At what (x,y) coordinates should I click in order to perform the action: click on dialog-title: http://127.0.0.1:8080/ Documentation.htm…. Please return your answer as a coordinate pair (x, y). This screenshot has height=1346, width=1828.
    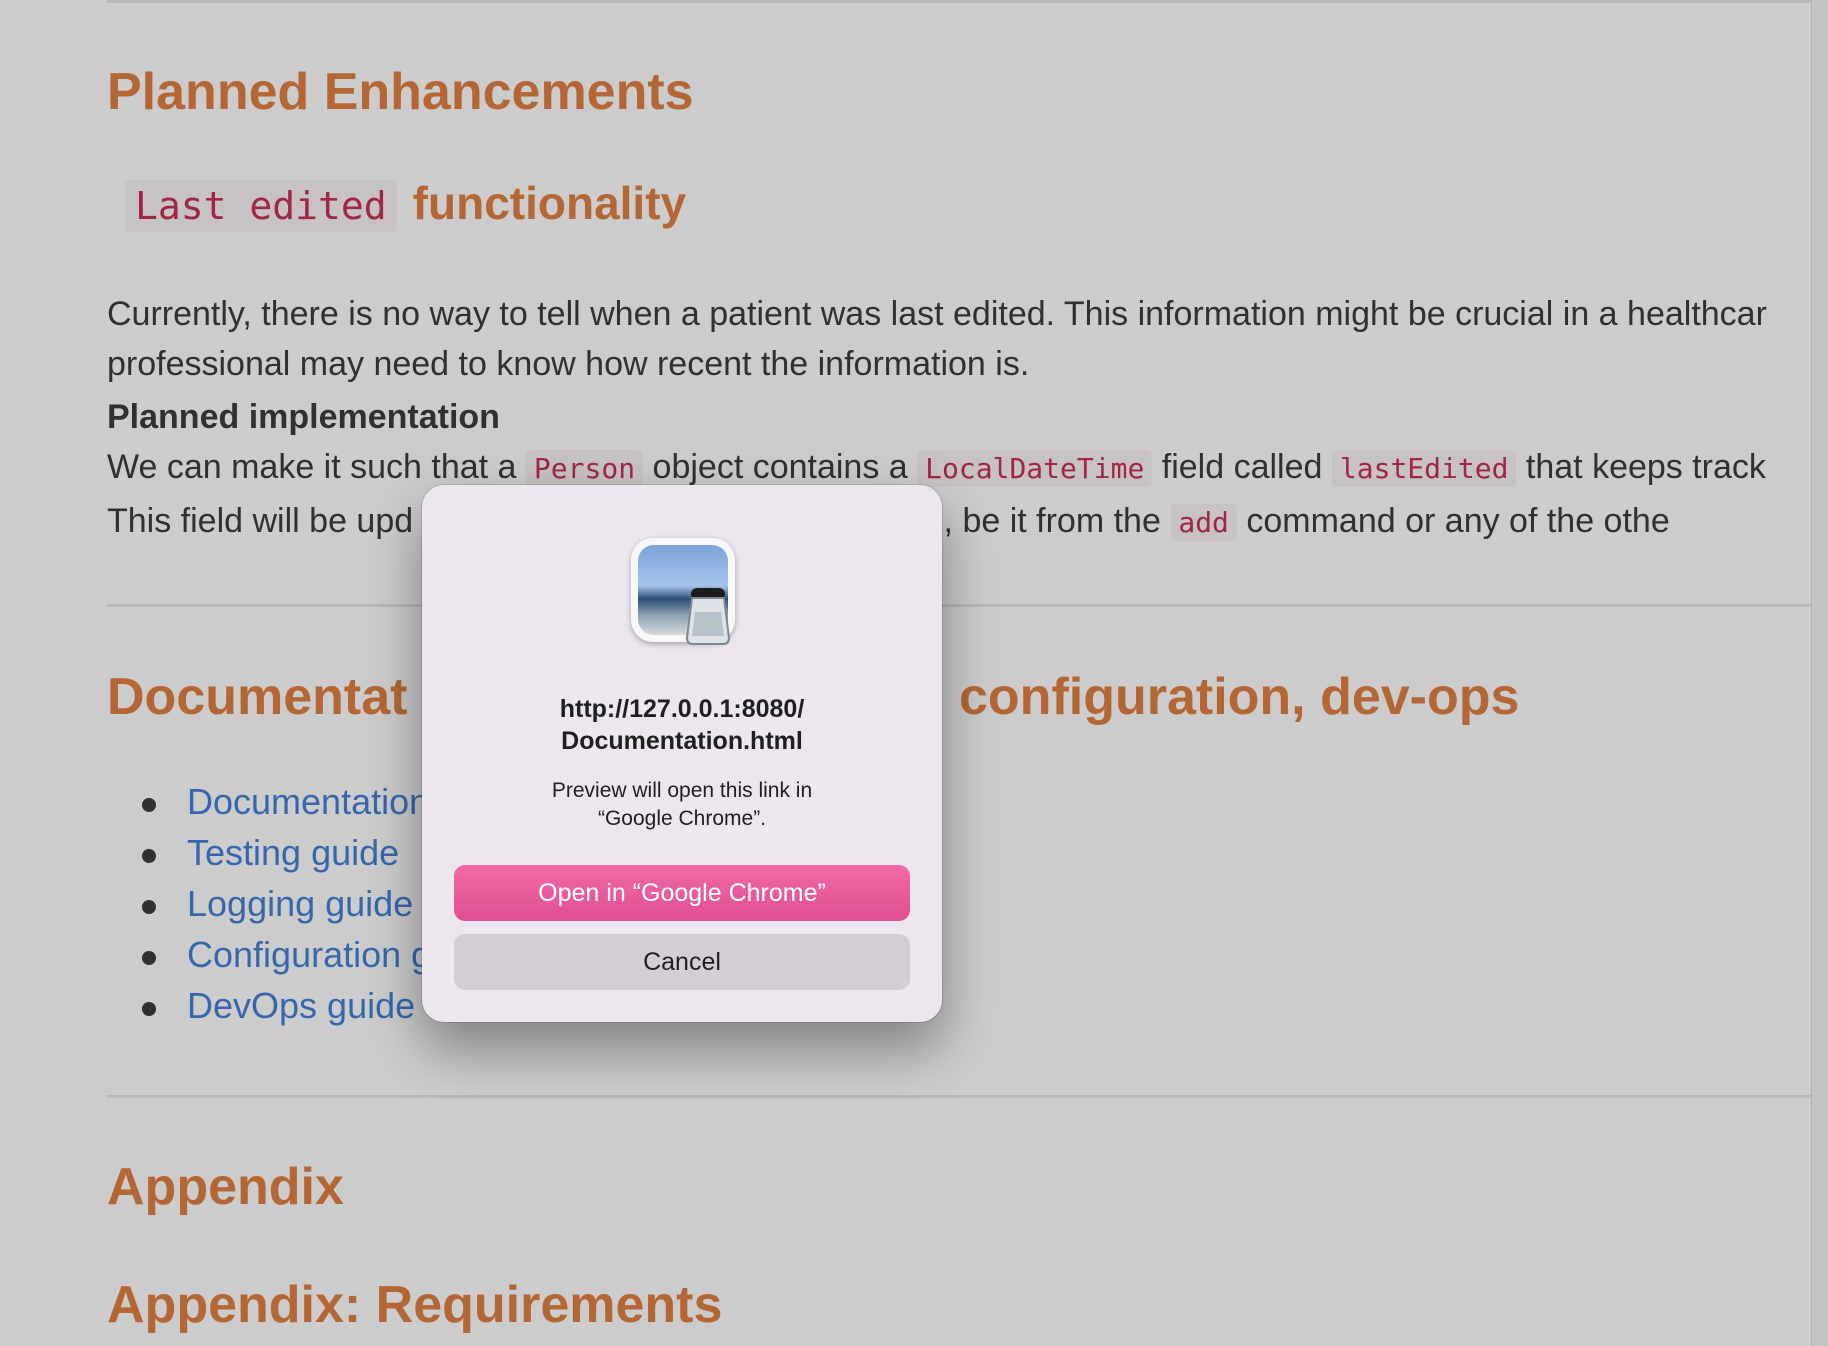
    Looking at the image, I should click on (682, 725).